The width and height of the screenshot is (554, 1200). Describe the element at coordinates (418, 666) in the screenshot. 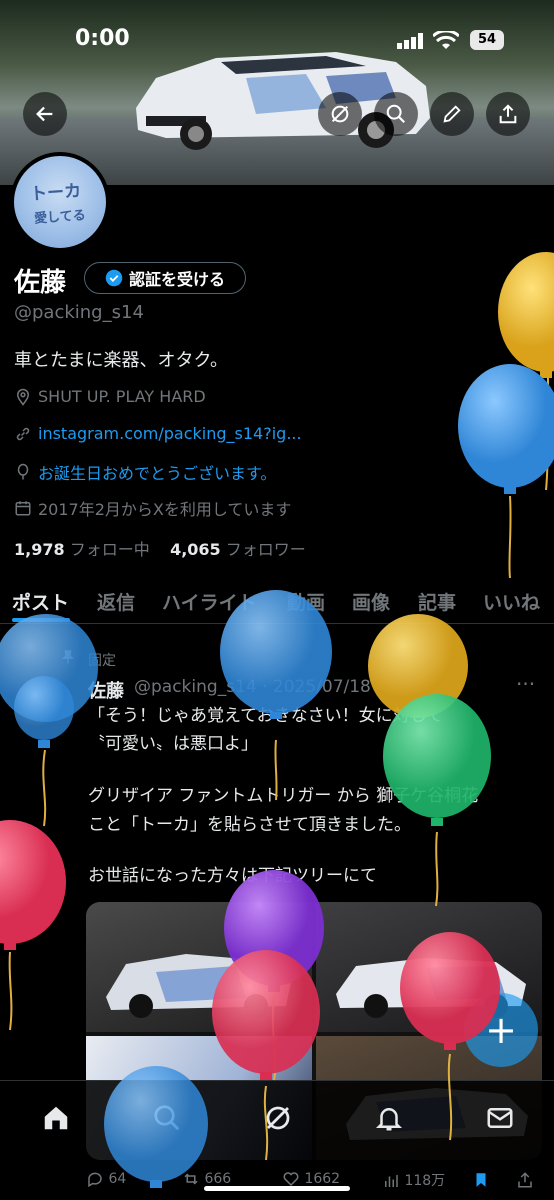

I see `balloon-yellow-center` at that location.